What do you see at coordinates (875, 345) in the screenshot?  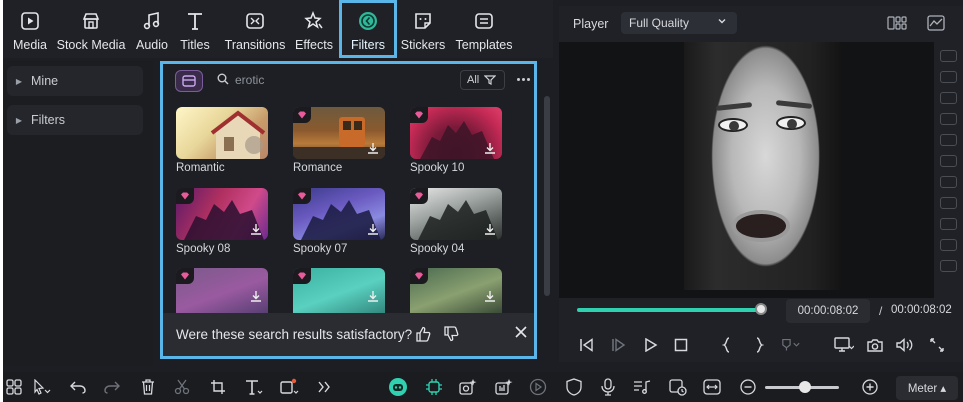 I see `snapshot-camera-icon` at bounding box center [875, 345].